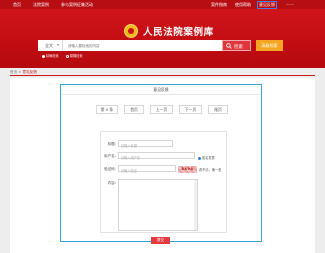  I want to click on pager-next-button: 下一页, so click(190, 109).